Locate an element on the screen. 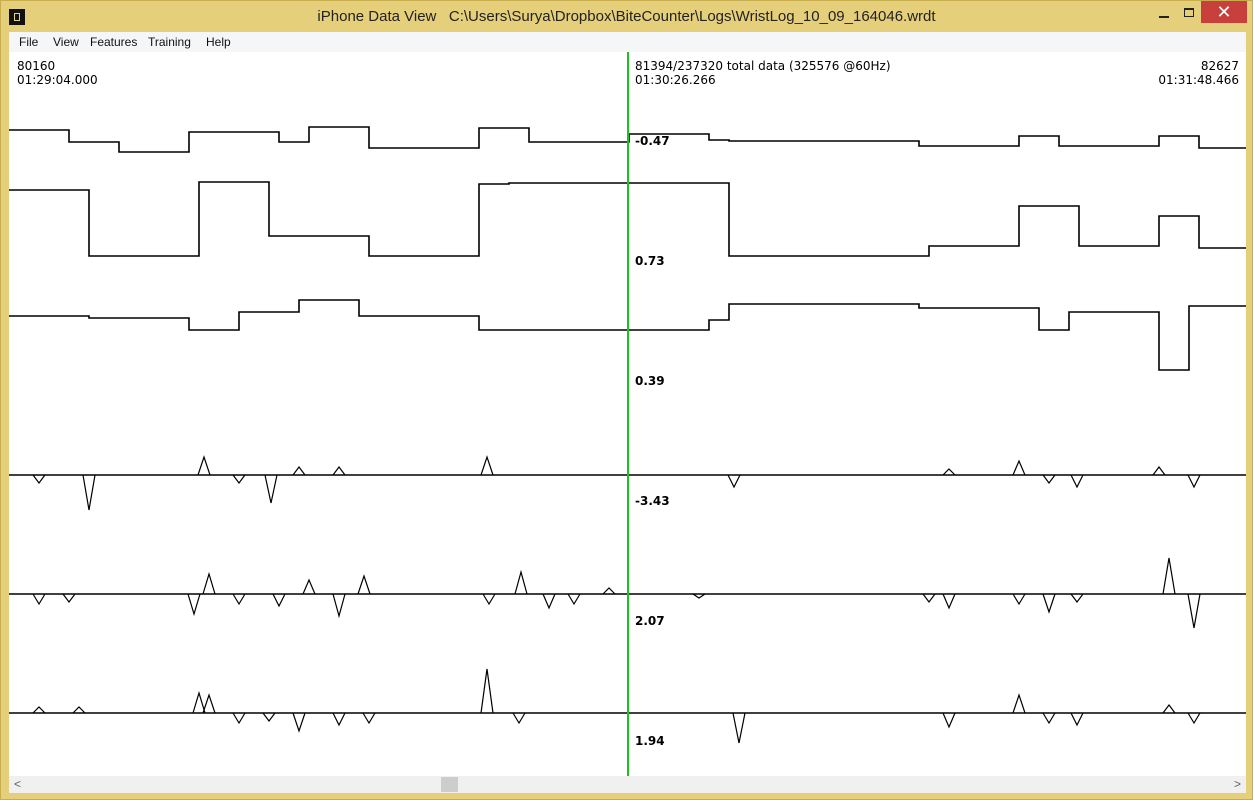 The image size is (1253, 800). channel-4-value: -3.43 is located at coordinates (652, 501).